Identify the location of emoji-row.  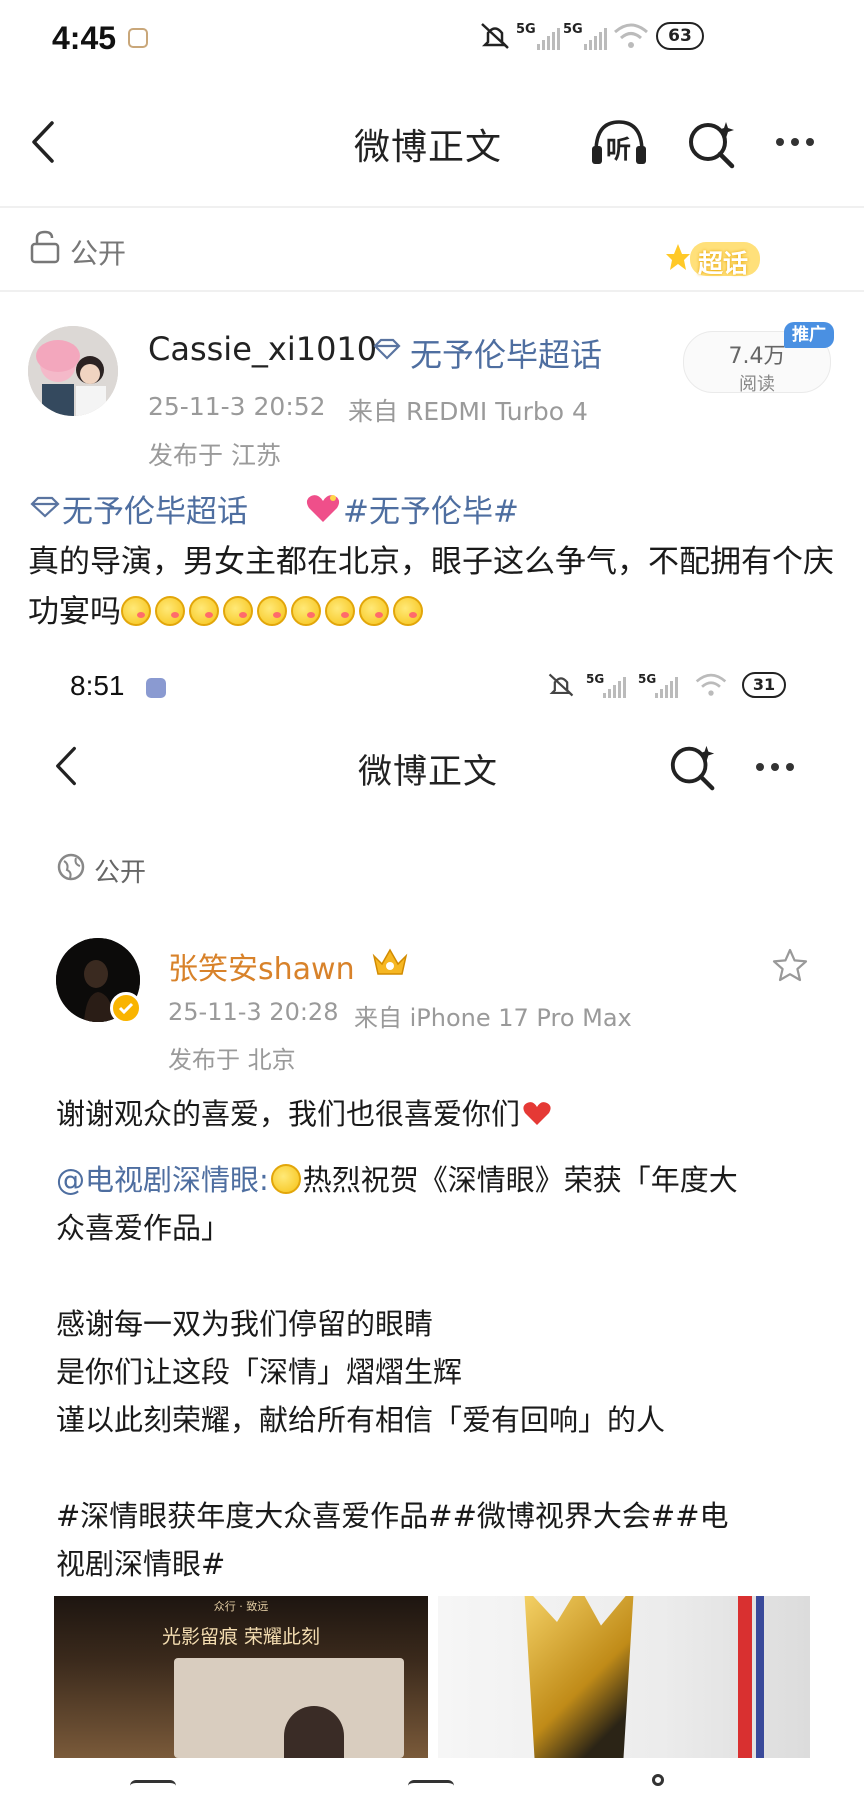
(274, 612).